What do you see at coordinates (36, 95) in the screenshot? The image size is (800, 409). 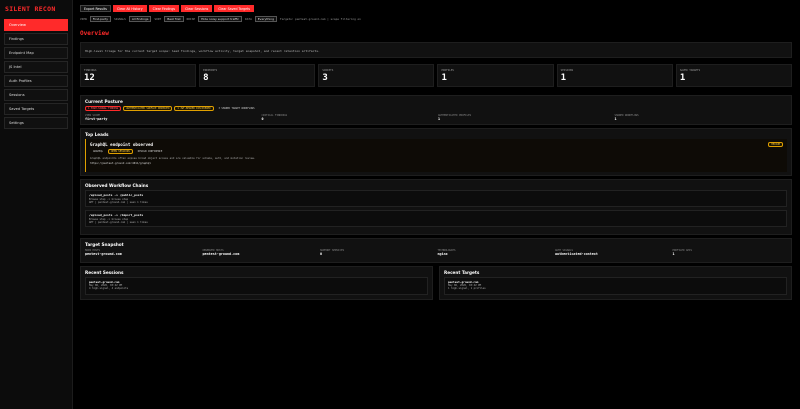 I see `sidebar-item-sessions: Sessions` at bounding box center [36, 95].